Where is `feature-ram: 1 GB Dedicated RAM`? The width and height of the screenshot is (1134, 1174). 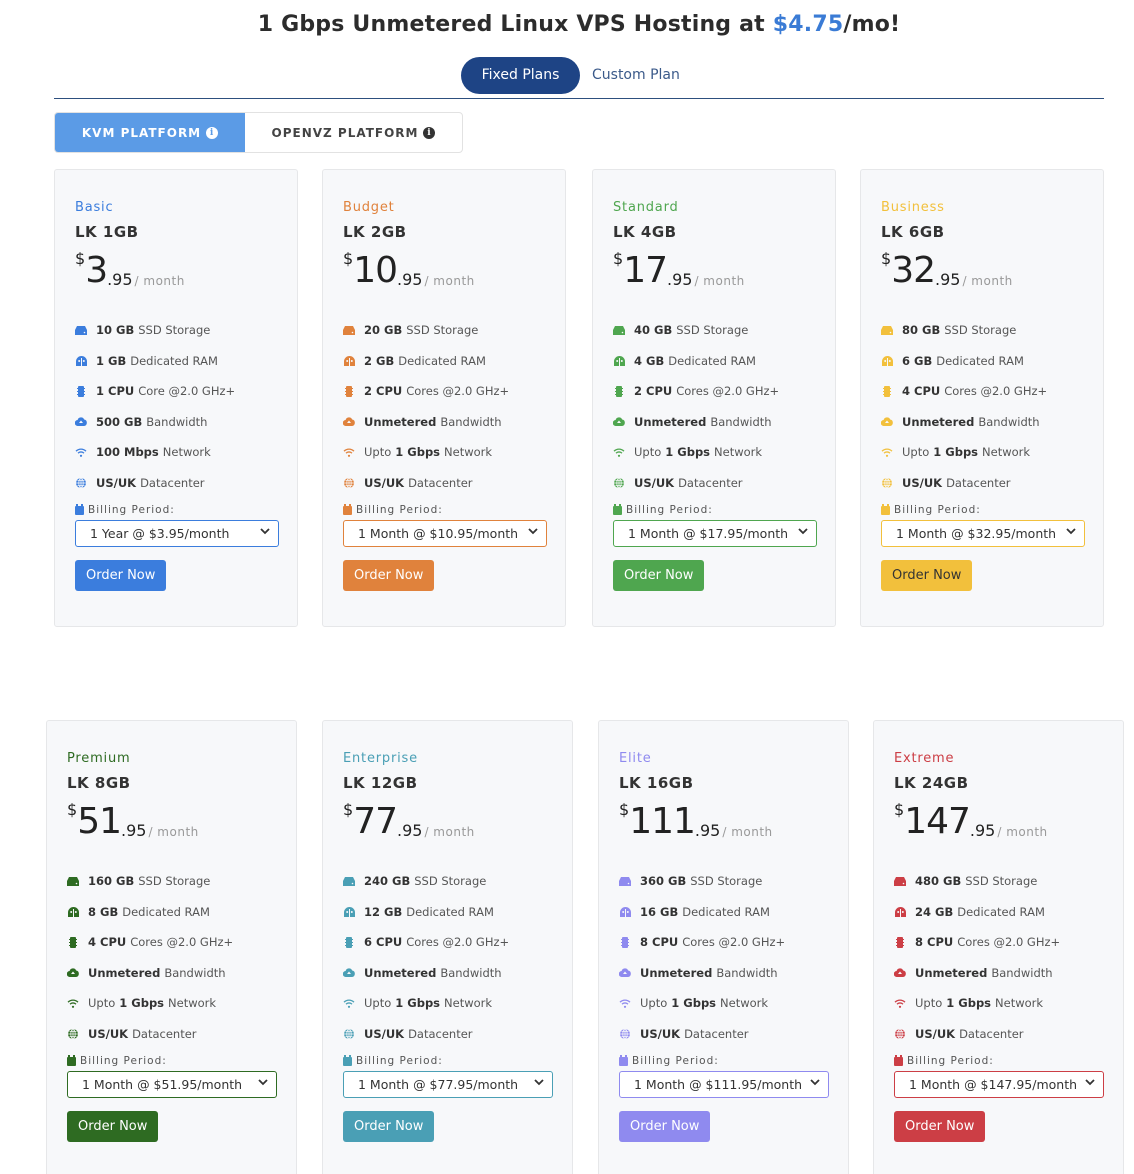 feature-ram: 1 GB Dedicated RAM is located at coordinates (176, 361).